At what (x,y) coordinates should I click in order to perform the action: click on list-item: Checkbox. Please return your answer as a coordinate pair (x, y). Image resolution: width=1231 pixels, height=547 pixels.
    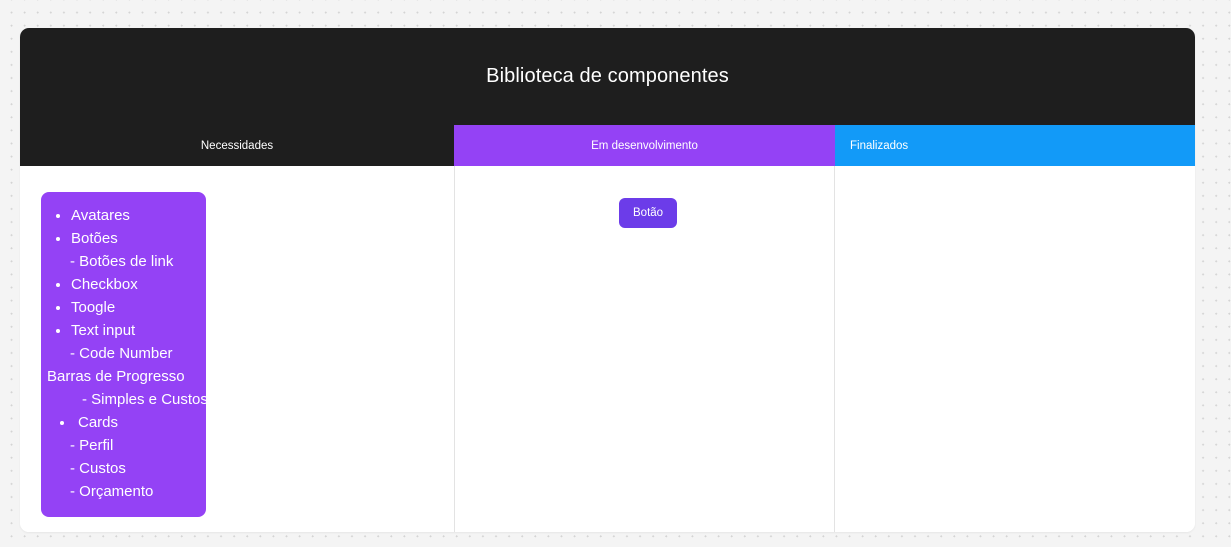
    Looking at the image, I should click on (123, 284).